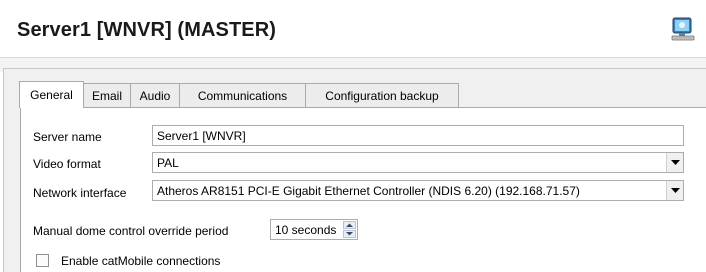 This screenshot has width=706, height=272. I want to click on chevron-up-icon, so click(349, 225).